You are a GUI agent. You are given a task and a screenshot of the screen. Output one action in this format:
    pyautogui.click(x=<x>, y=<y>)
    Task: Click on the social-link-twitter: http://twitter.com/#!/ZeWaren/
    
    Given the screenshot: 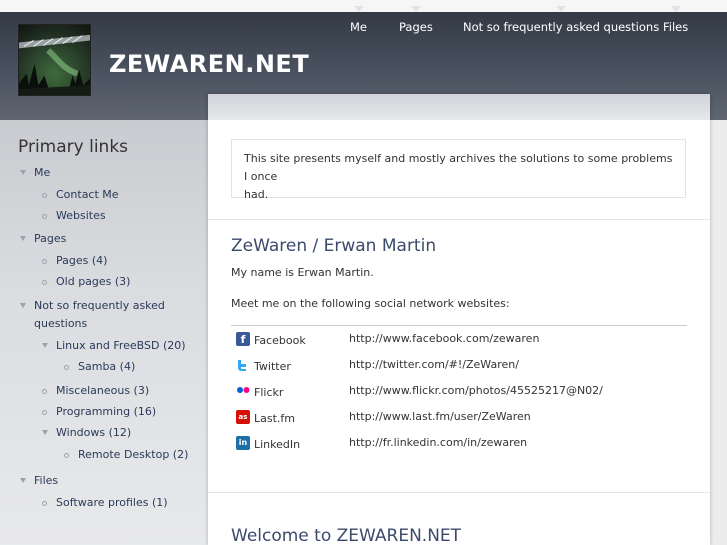 What is the action you would take?
    pyautogui.click(x=434, y=364)
    